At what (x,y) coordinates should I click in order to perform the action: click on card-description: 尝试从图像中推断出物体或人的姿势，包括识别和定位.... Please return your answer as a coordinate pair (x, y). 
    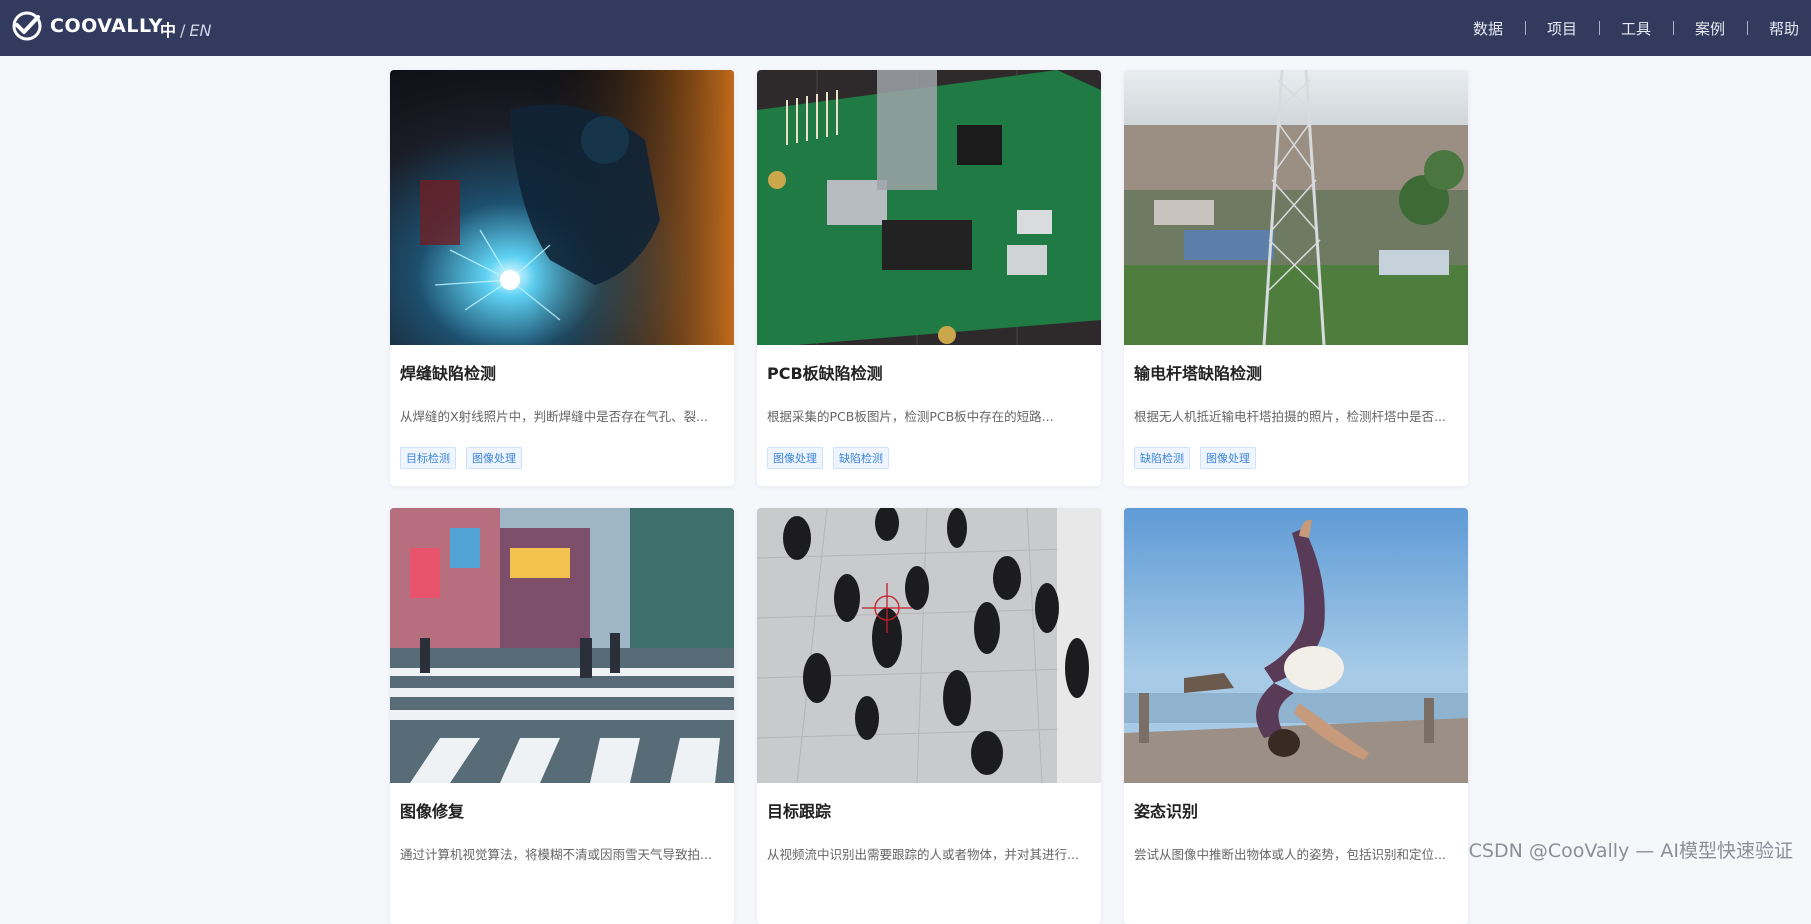
    Looking at the image, I should click on (1290, 854).